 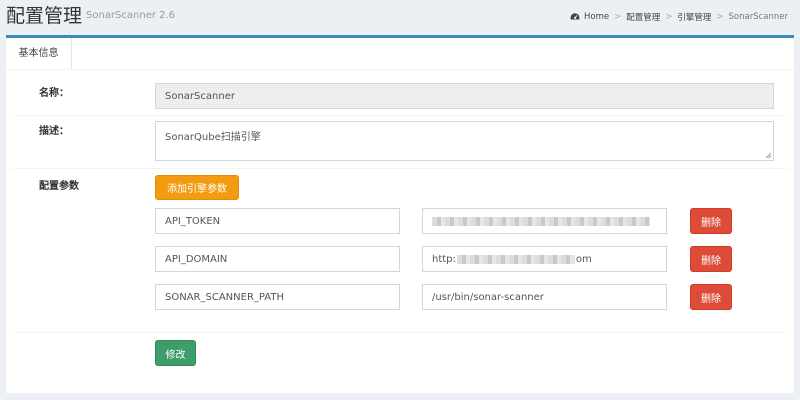 I want to click on breadcrumb-config-link: 配置管理, so click(x=643, y=17).